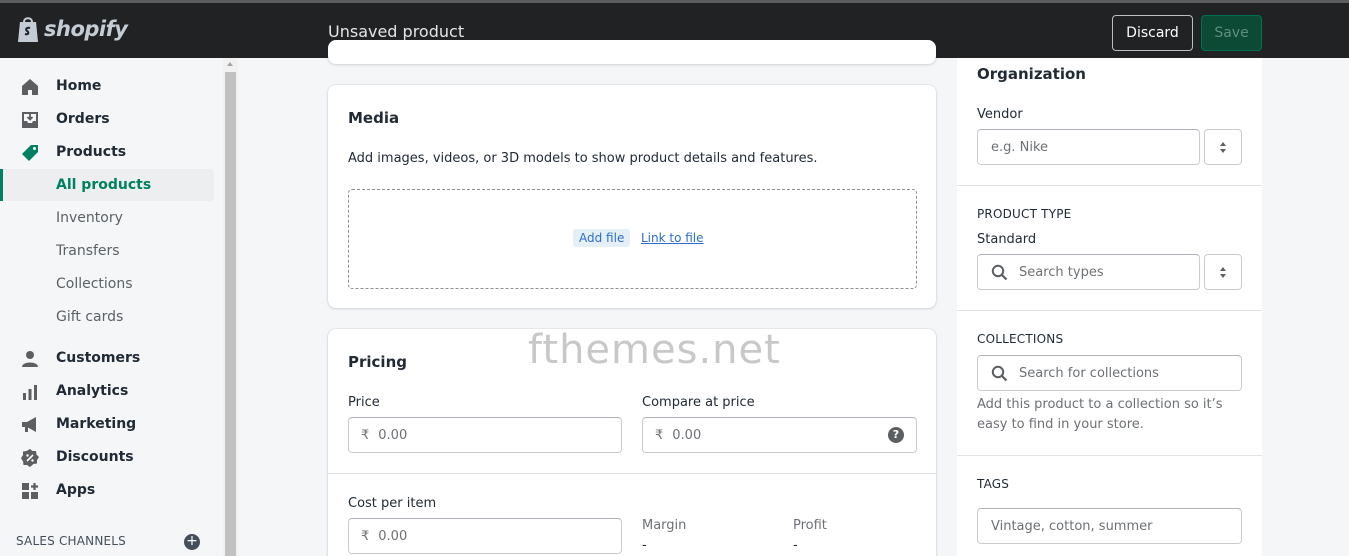 The width and height of the screenshot is (1349, 556). I want to click on megaphone-icon, so click(29, 424).